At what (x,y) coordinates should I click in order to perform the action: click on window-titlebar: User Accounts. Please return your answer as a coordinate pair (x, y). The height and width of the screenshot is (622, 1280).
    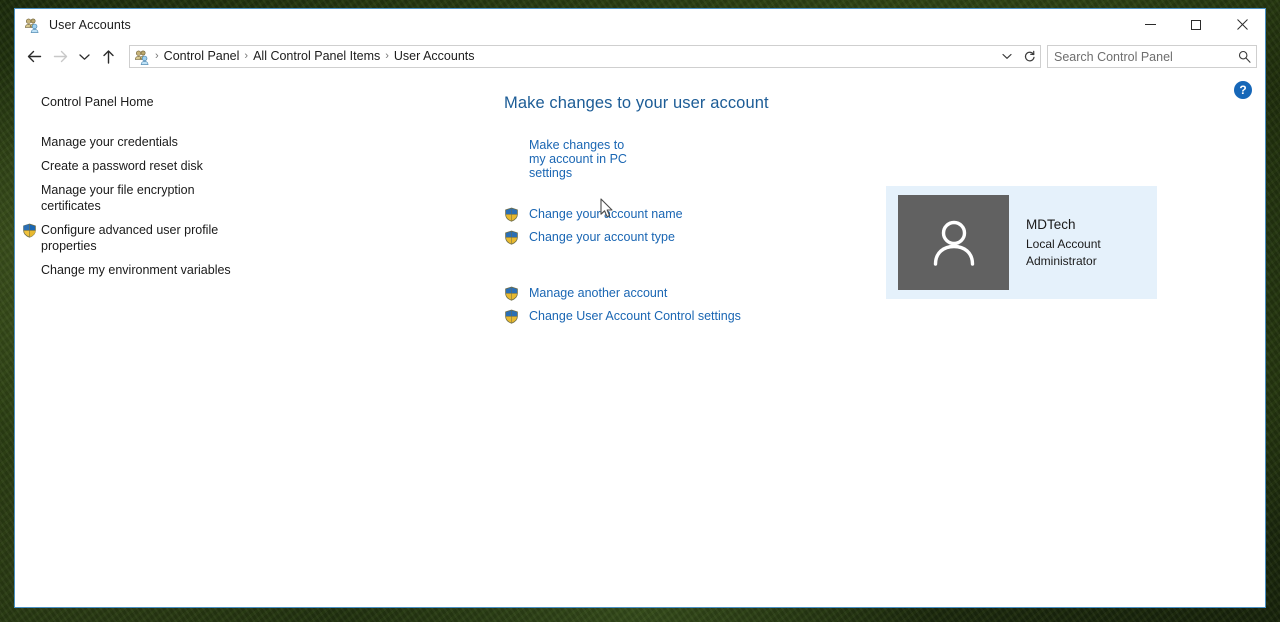
    Looking at the image, I should click on (640, 24).